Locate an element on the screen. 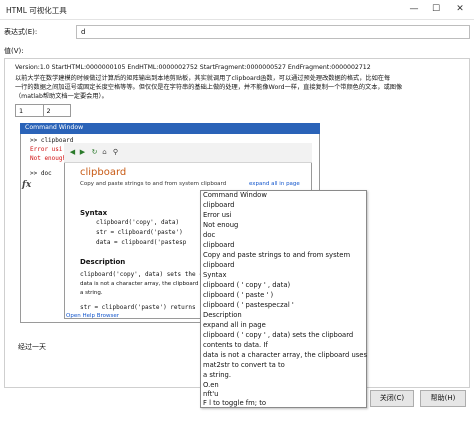 This screenshot has width=474, height=421. footer-text: 经过一天 is located at coordinates (32, 347).